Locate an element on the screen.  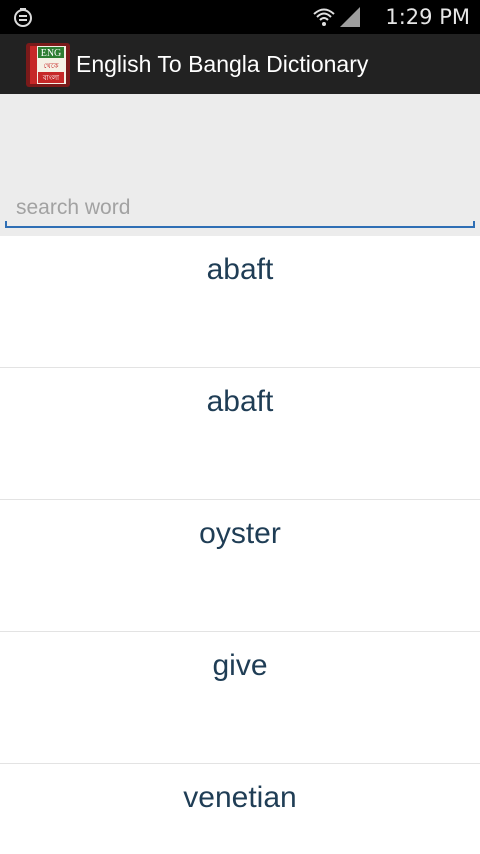
search-input is located at coordinates (240, 208).